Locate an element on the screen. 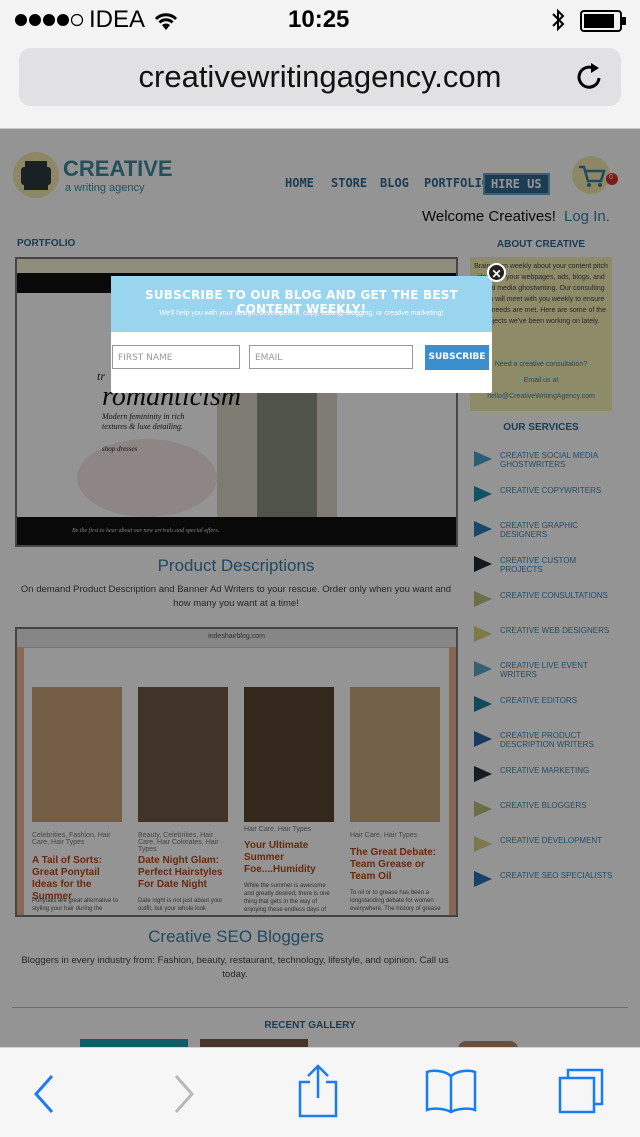 The height and width of the screenshot is (1137, 640). battery-icon is located at coordinates (604, 23).